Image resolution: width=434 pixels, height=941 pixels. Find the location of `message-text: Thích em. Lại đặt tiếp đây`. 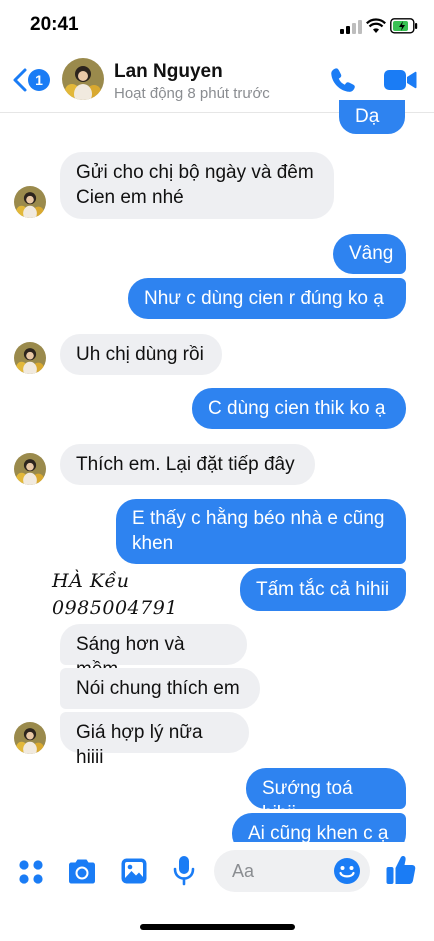

message-text: Thích em. Lại đặt tiếp đây is located at coordinates (185, 464).